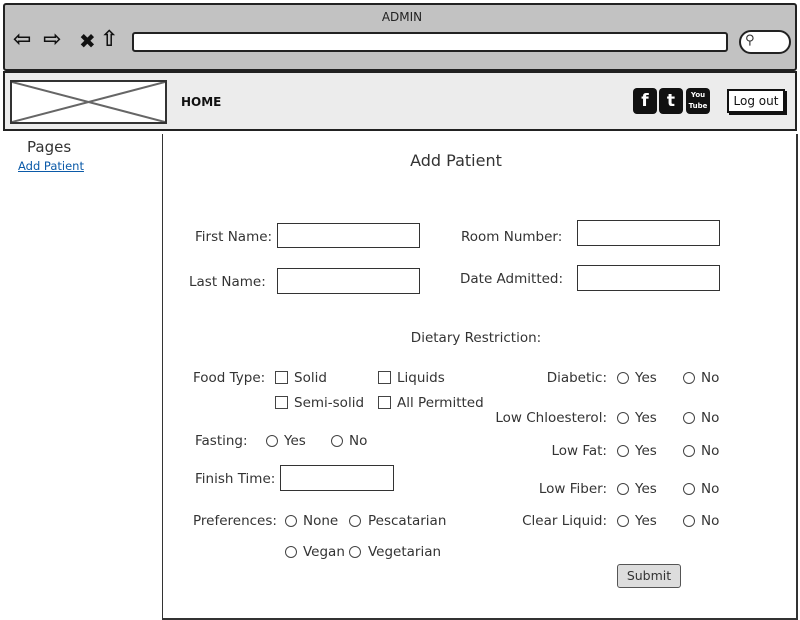 The width and height of the screenshot is (800, 620). I want to click on nav-home: HOME, so click(201, 102).